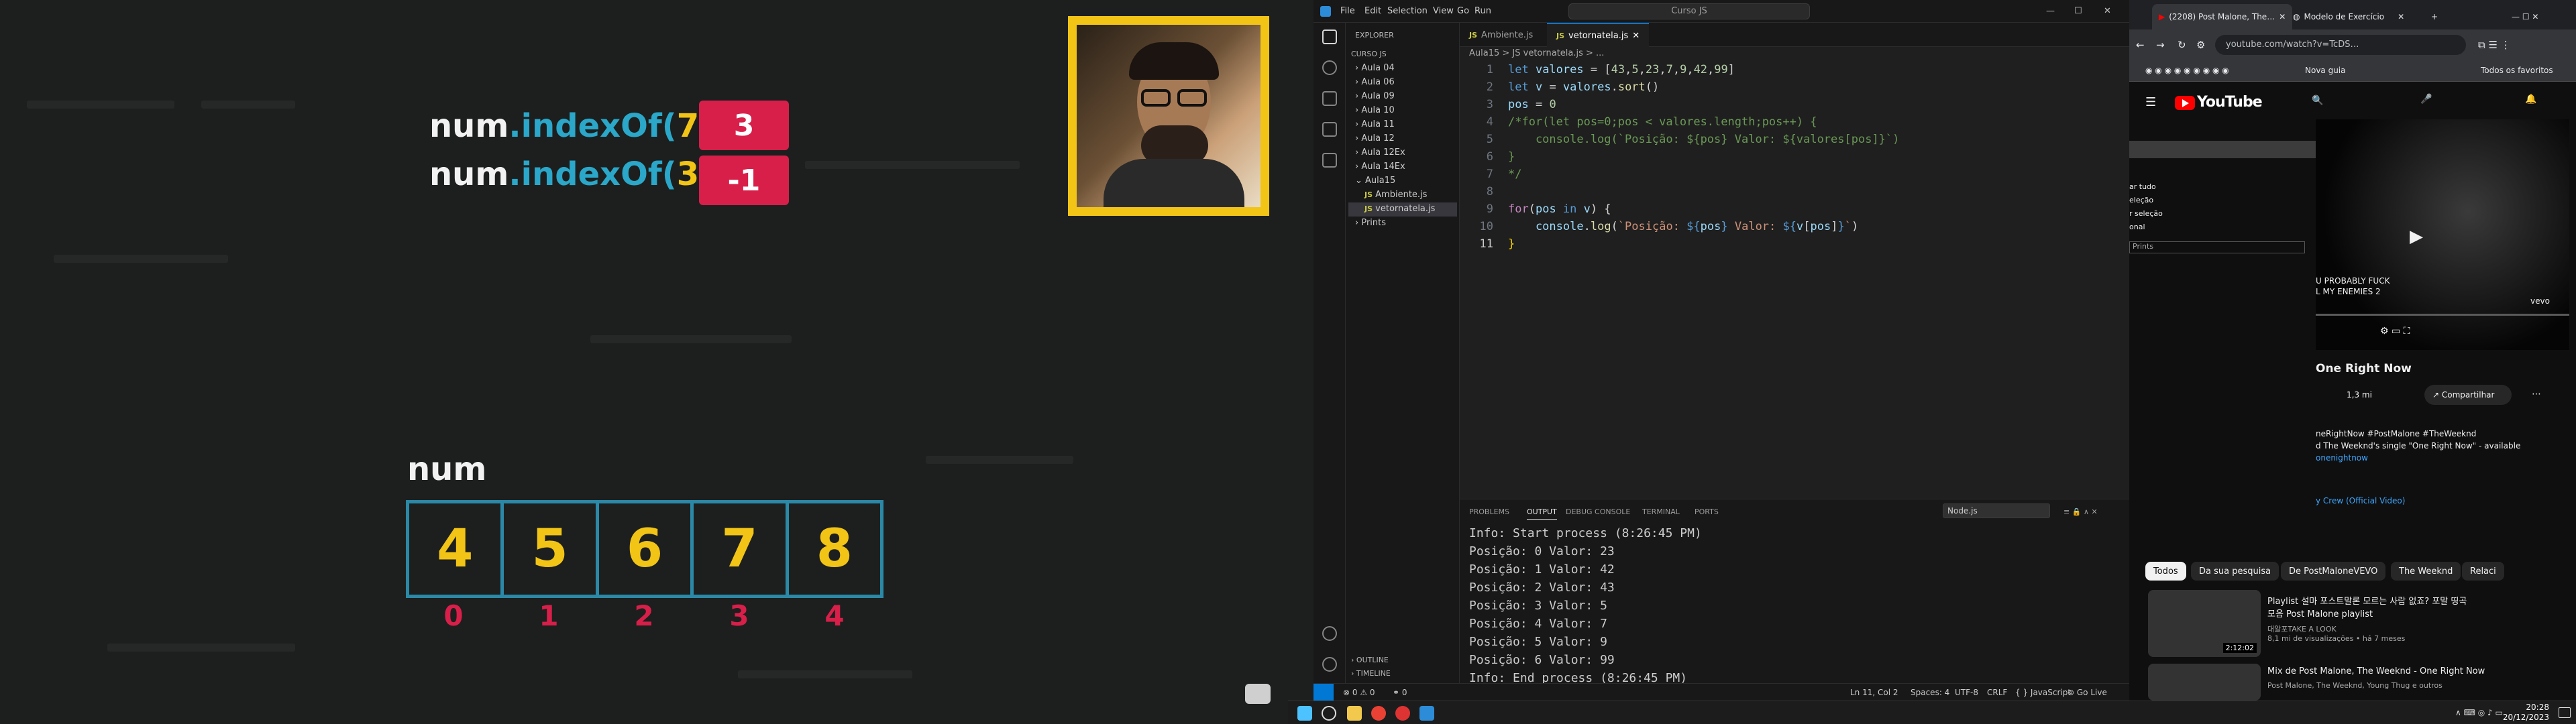 The width and height of the screenshot is (2576, 724). What do you see at coordinates (1329, 664) in the screenshot?
I see `gear-icon` at bounding box center [1329, 664].